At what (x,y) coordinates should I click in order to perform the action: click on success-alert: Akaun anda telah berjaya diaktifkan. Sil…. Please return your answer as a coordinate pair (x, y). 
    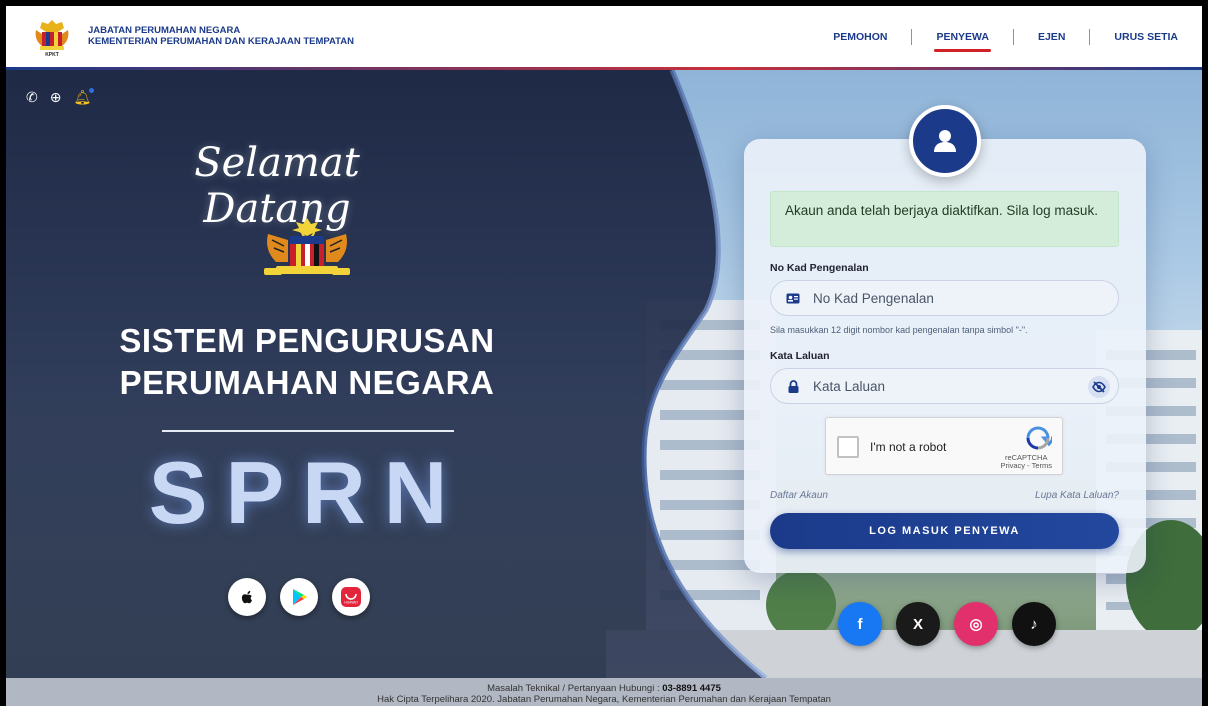
    Looking at the image, I should click on (944, 219).